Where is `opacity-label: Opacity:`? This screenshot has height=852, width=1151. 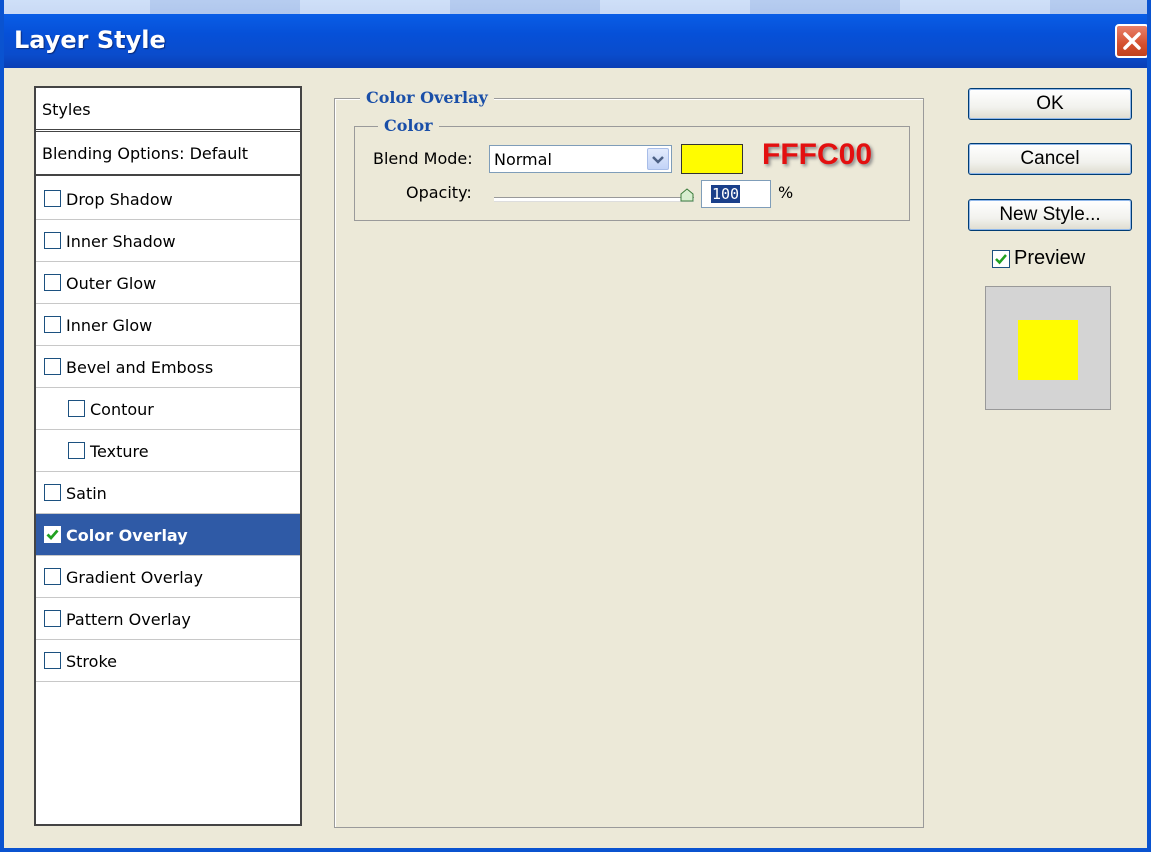 opacity-label: Opacity: is located at coordinates (439, 192).